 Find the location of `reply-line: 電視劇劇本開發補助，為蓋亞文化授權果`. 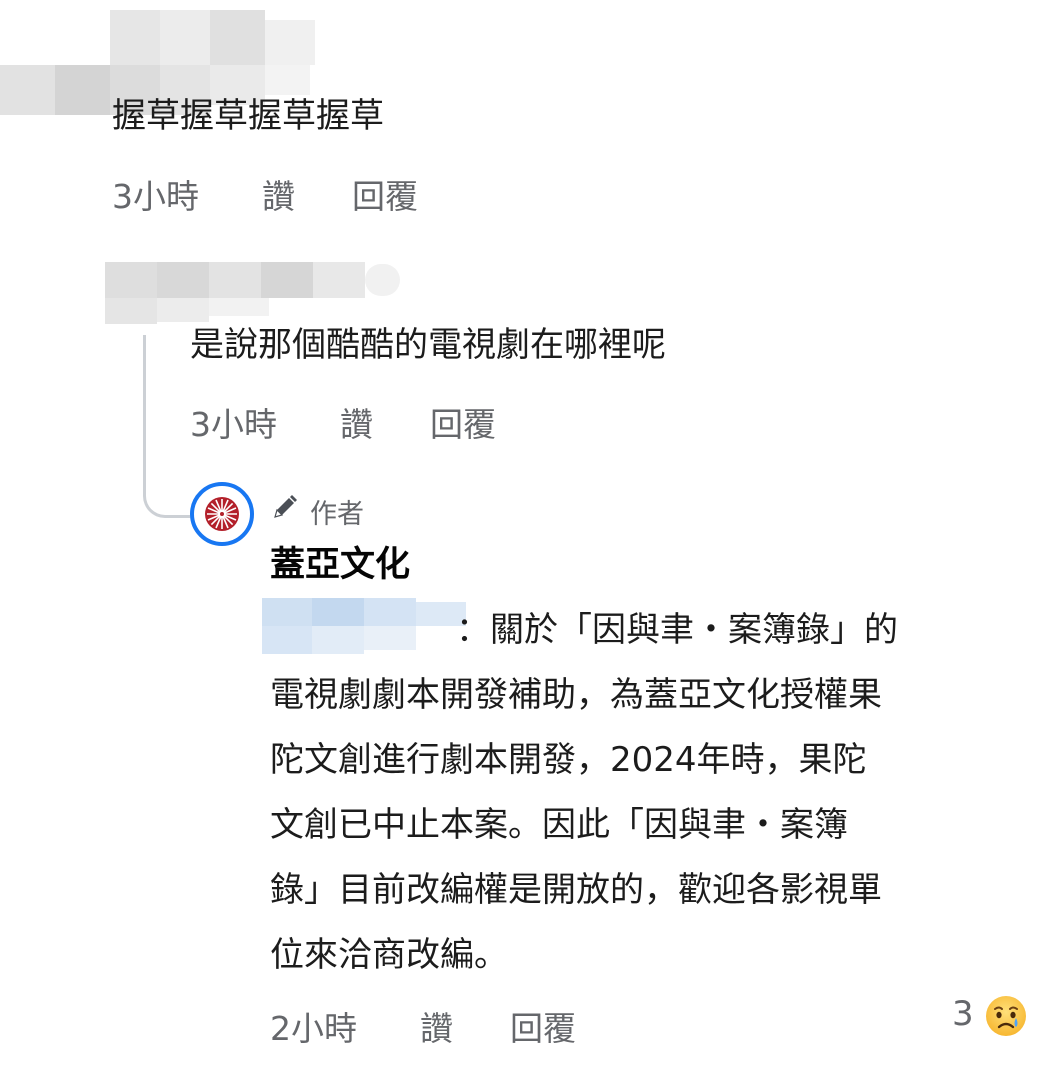

reply-line: 電視劇劇本開發補助，為蓋亞文化授權果 is located at coordinates (576, 695).